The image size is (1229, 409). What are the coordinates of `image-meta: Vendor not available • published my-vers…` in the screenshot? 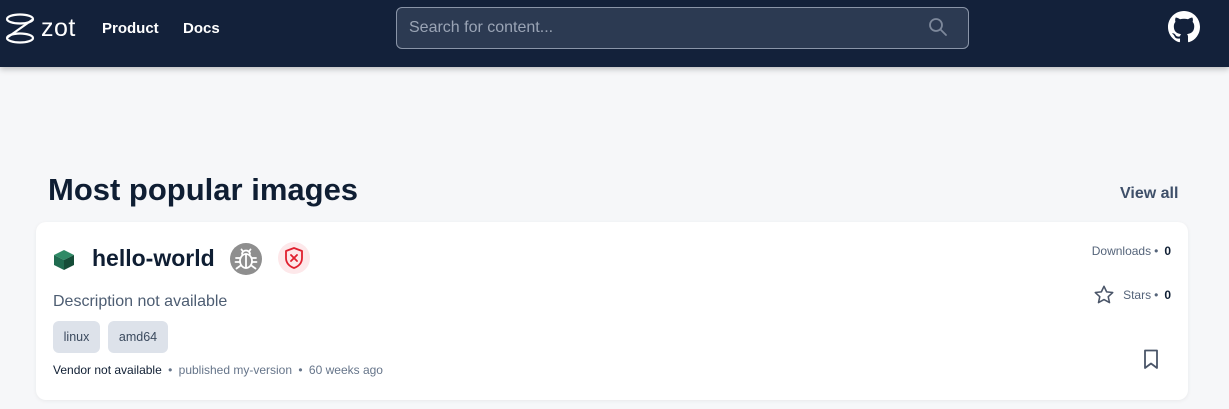 It's located at (218, 370).